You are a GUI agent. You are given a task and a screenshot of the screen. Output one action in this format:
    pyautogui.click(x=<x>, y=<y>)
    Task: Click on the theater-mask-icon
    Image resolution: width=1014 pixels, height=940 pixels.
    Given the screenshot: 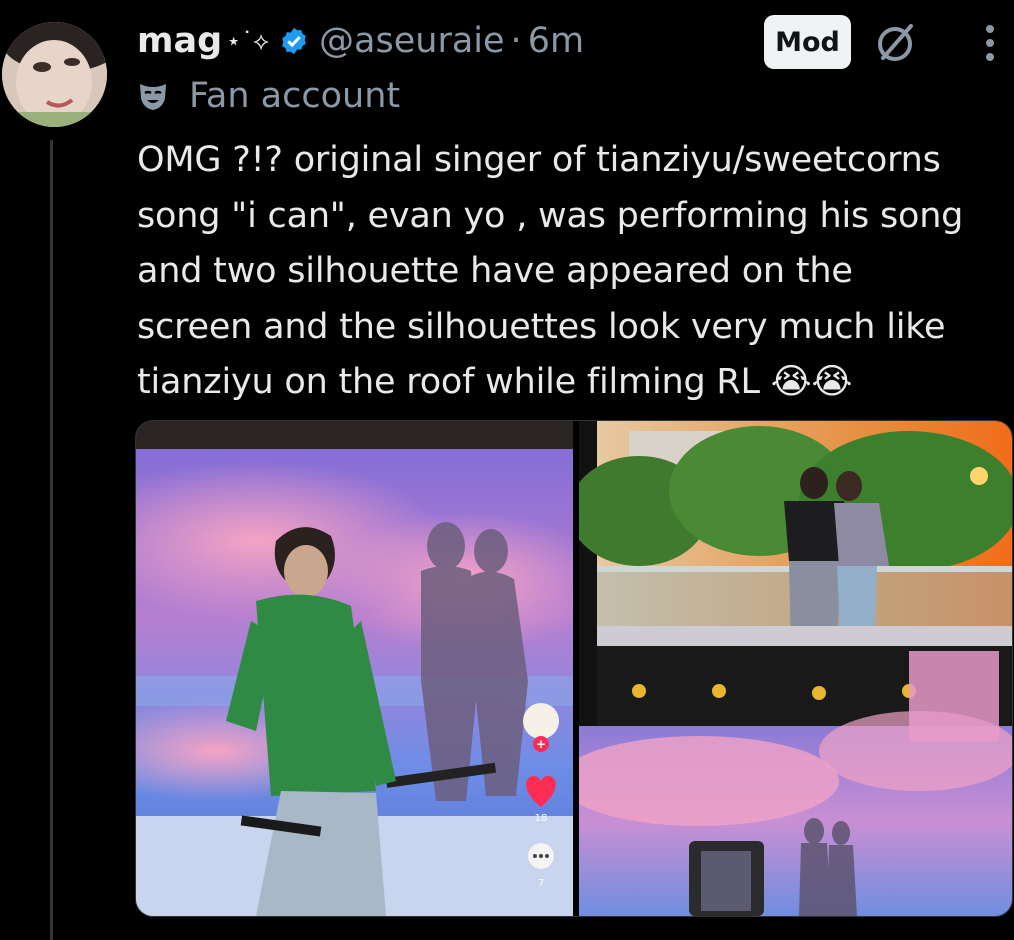 What is the action you would take?
    pyautogui.click(x=153, y=97)
    